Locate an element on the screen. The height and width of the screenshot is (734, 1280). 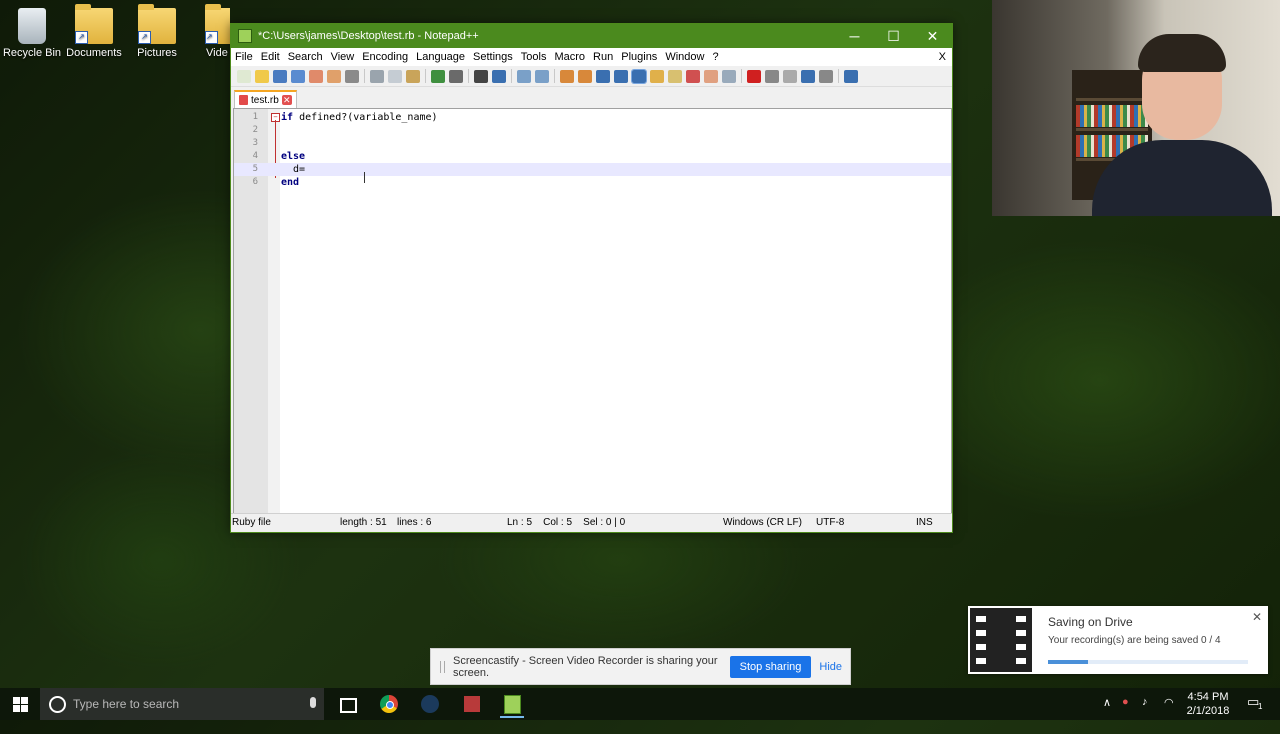
zoom-out-icon is located at coordinates (542, 76).